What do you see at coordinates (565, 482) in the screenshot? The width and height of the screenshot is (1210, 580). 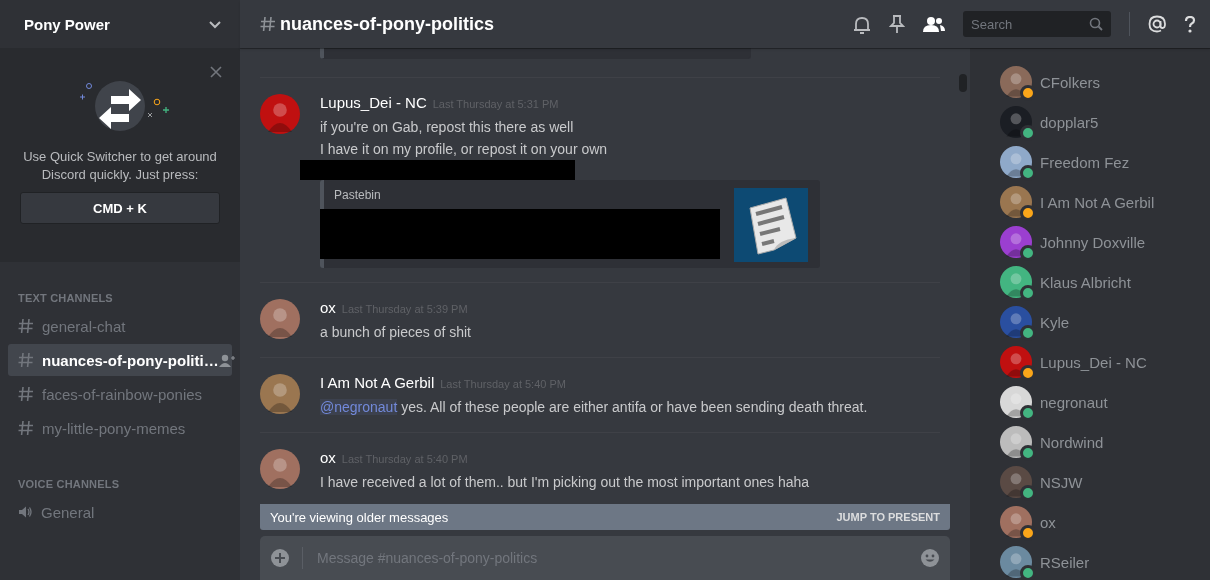 I see `message-text: I have received a lot of them.. but I'm picking out the most important ones haha` at bounding box center [565, 482].